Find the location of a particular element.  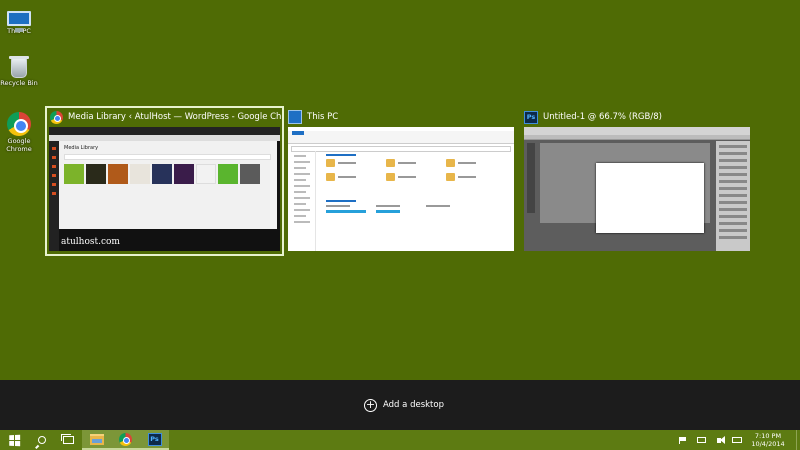

taskbar-app-chrome is located at coordinates (125, 440).